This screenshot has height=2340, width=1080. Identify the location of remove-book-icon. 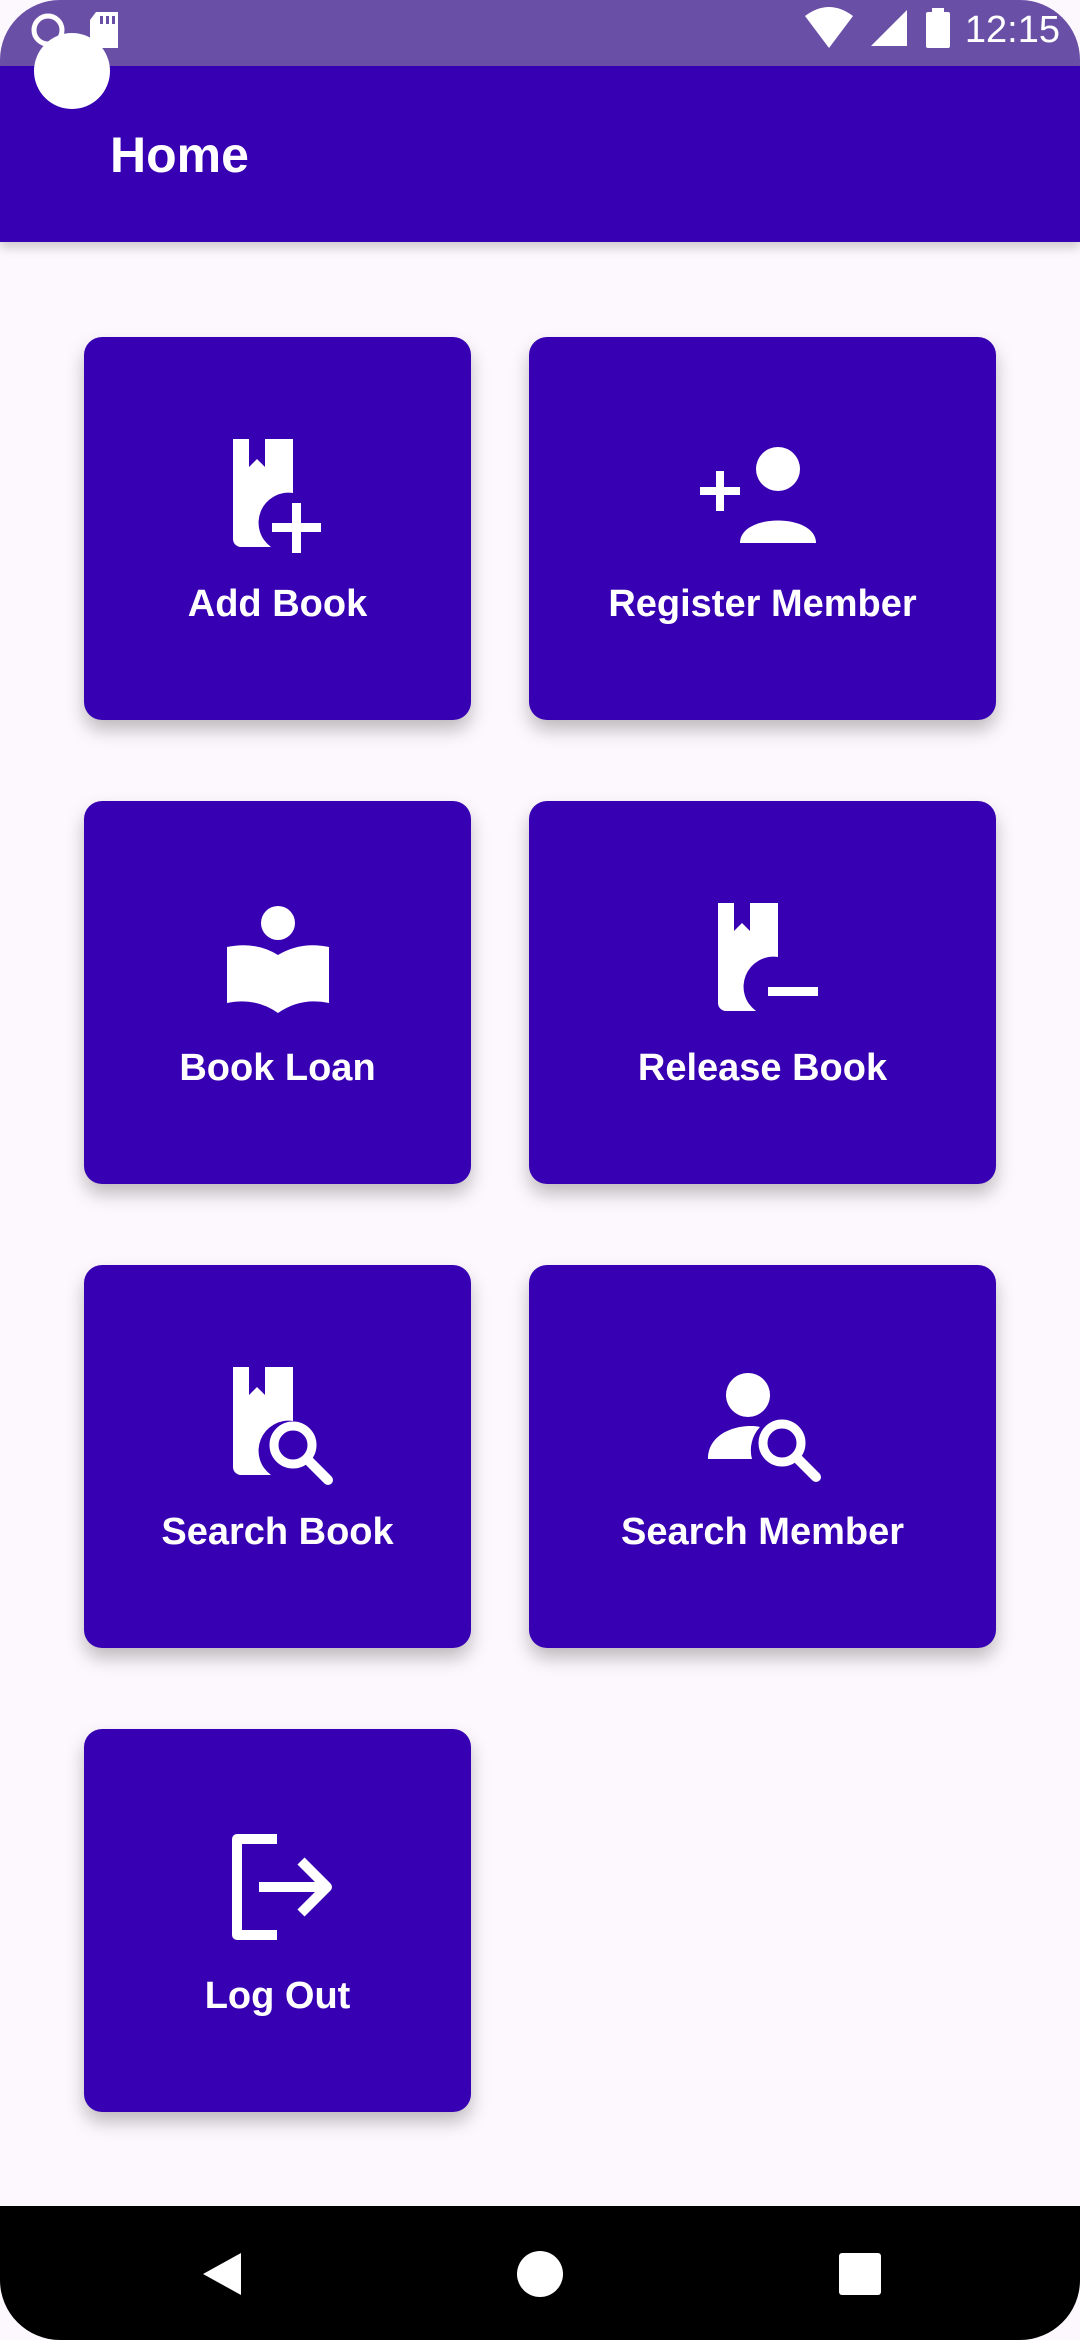
(763, 960).